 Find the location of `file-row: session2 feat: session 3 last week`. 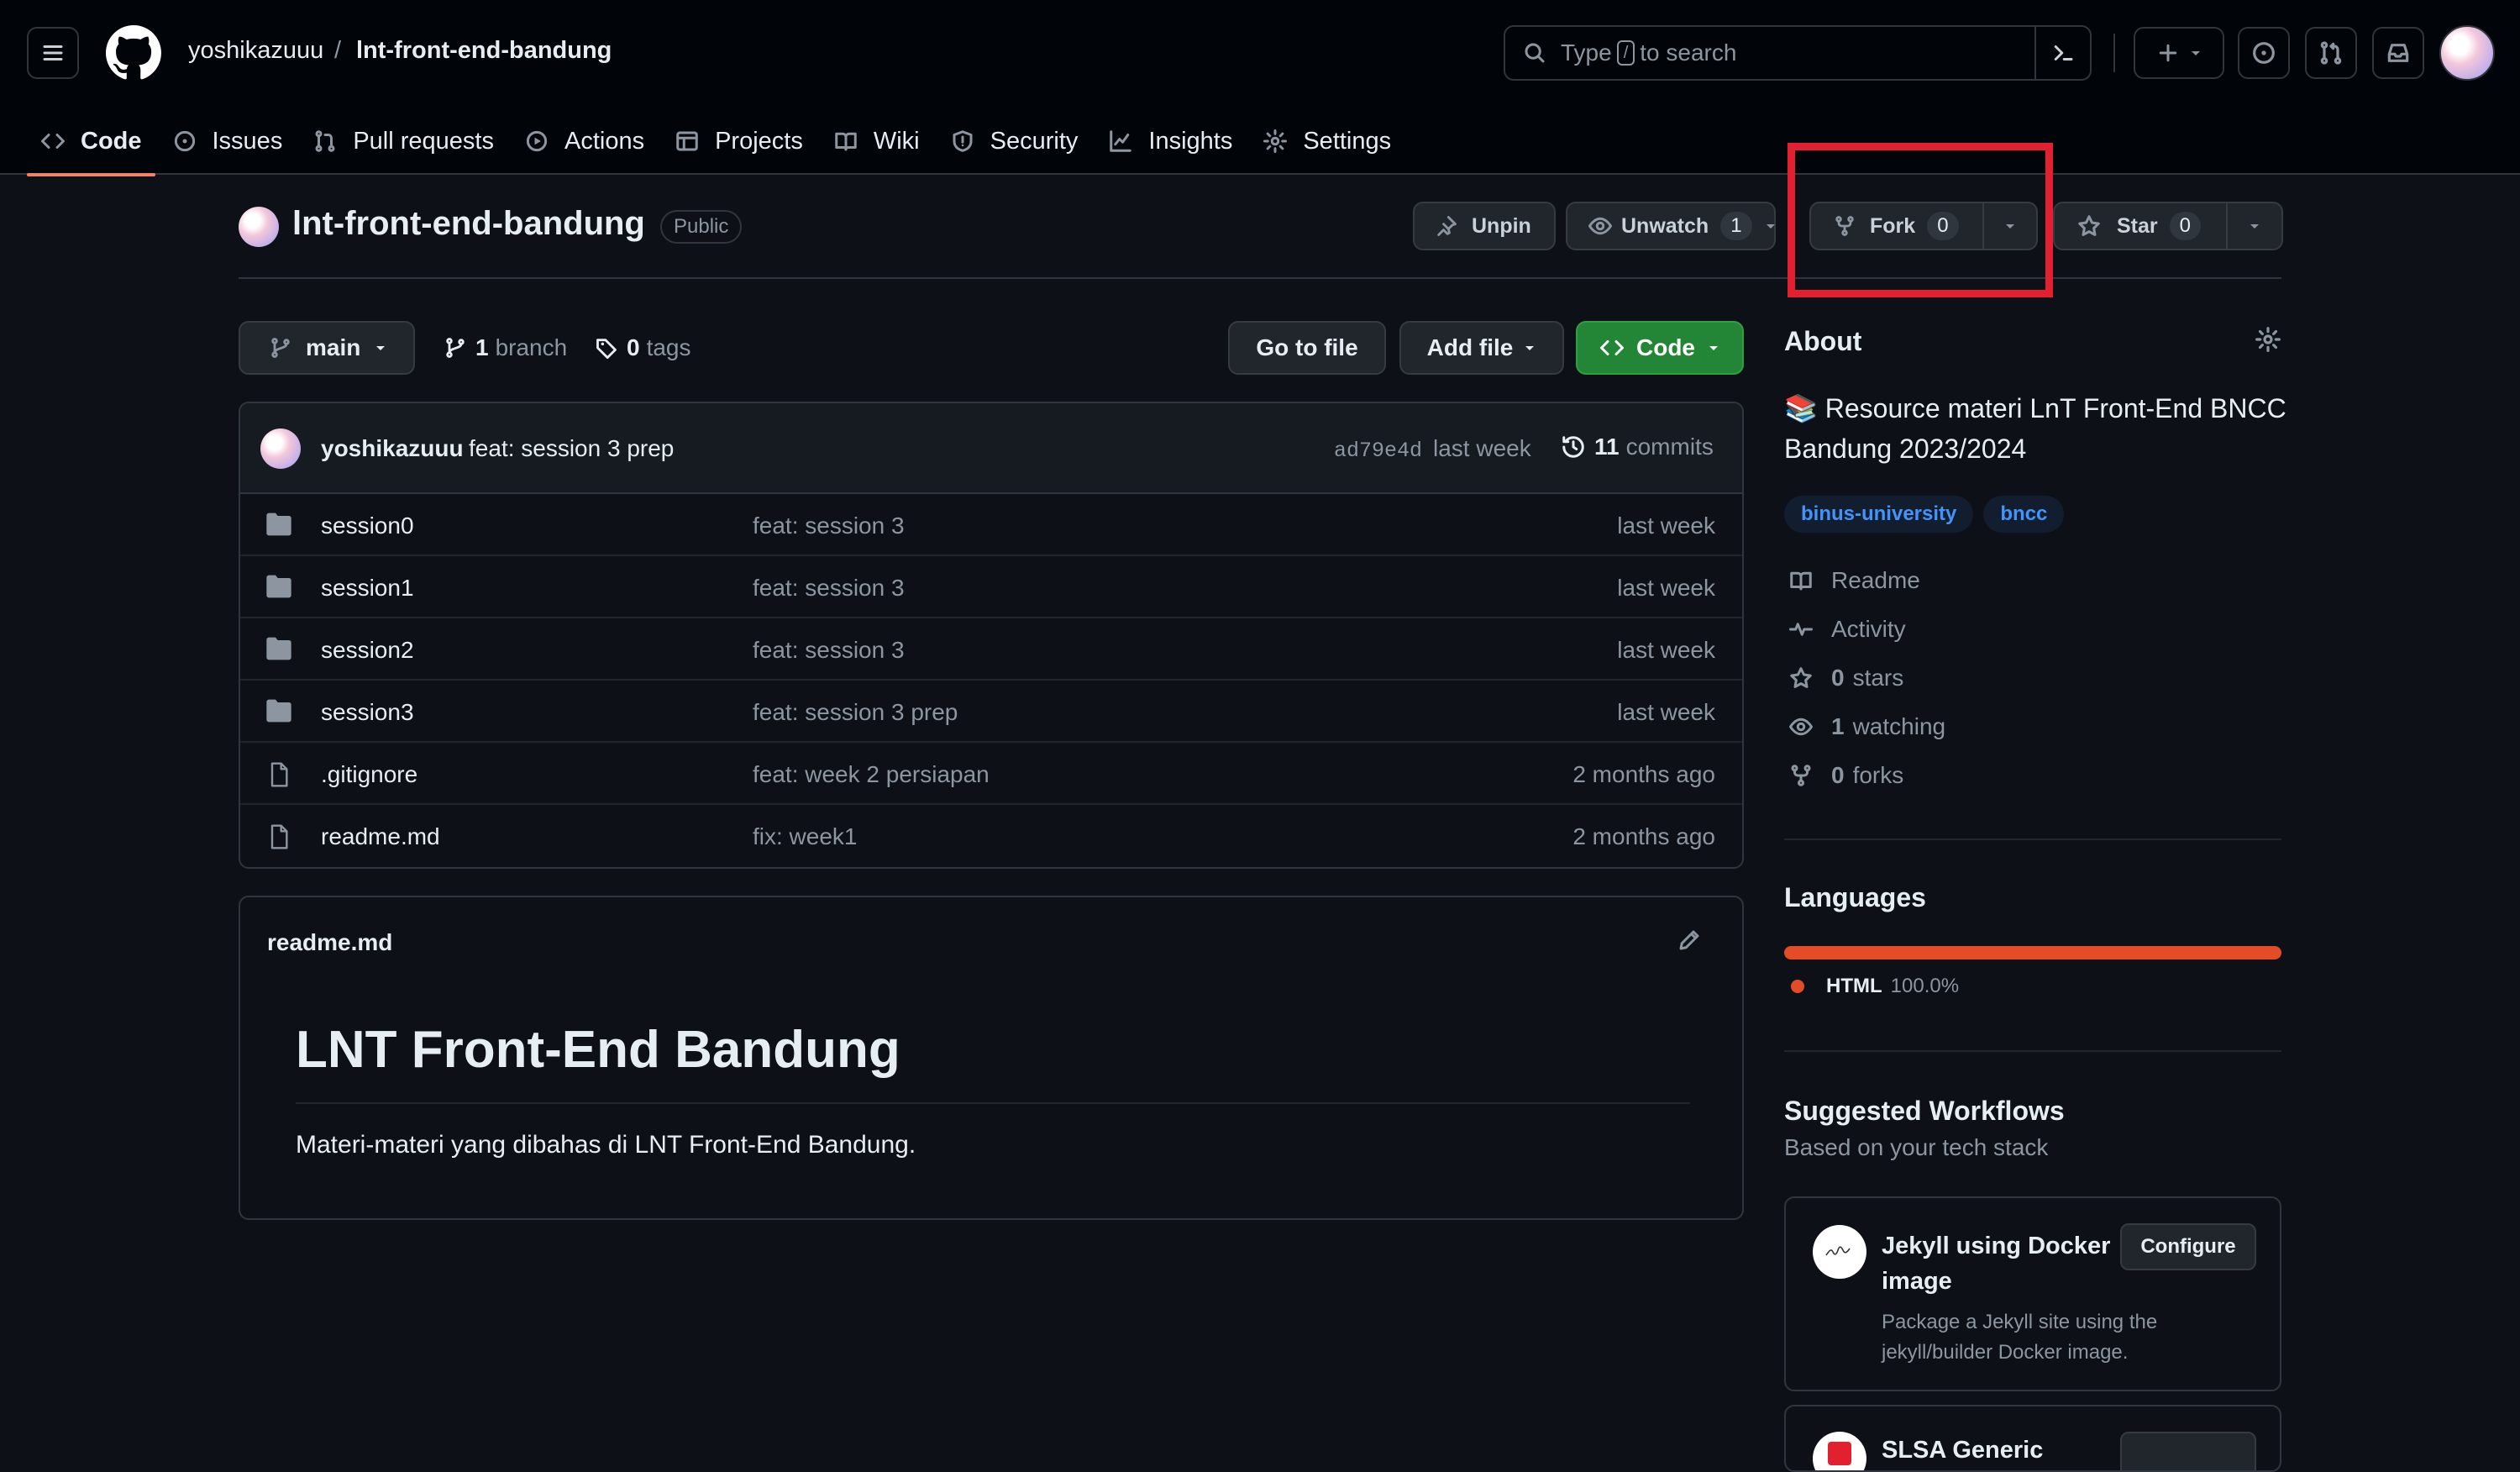

file-row: session2 feat: session 3 last week is located at coordinates (991, 649).